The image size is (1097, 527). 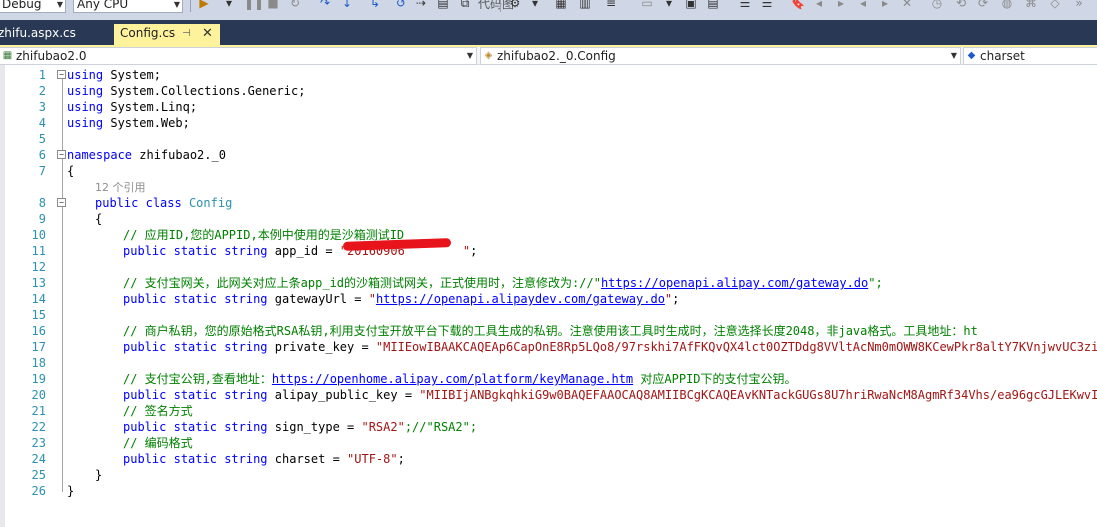 I want to click on refresh-icon: ⟳, so click(x=983, y=5).